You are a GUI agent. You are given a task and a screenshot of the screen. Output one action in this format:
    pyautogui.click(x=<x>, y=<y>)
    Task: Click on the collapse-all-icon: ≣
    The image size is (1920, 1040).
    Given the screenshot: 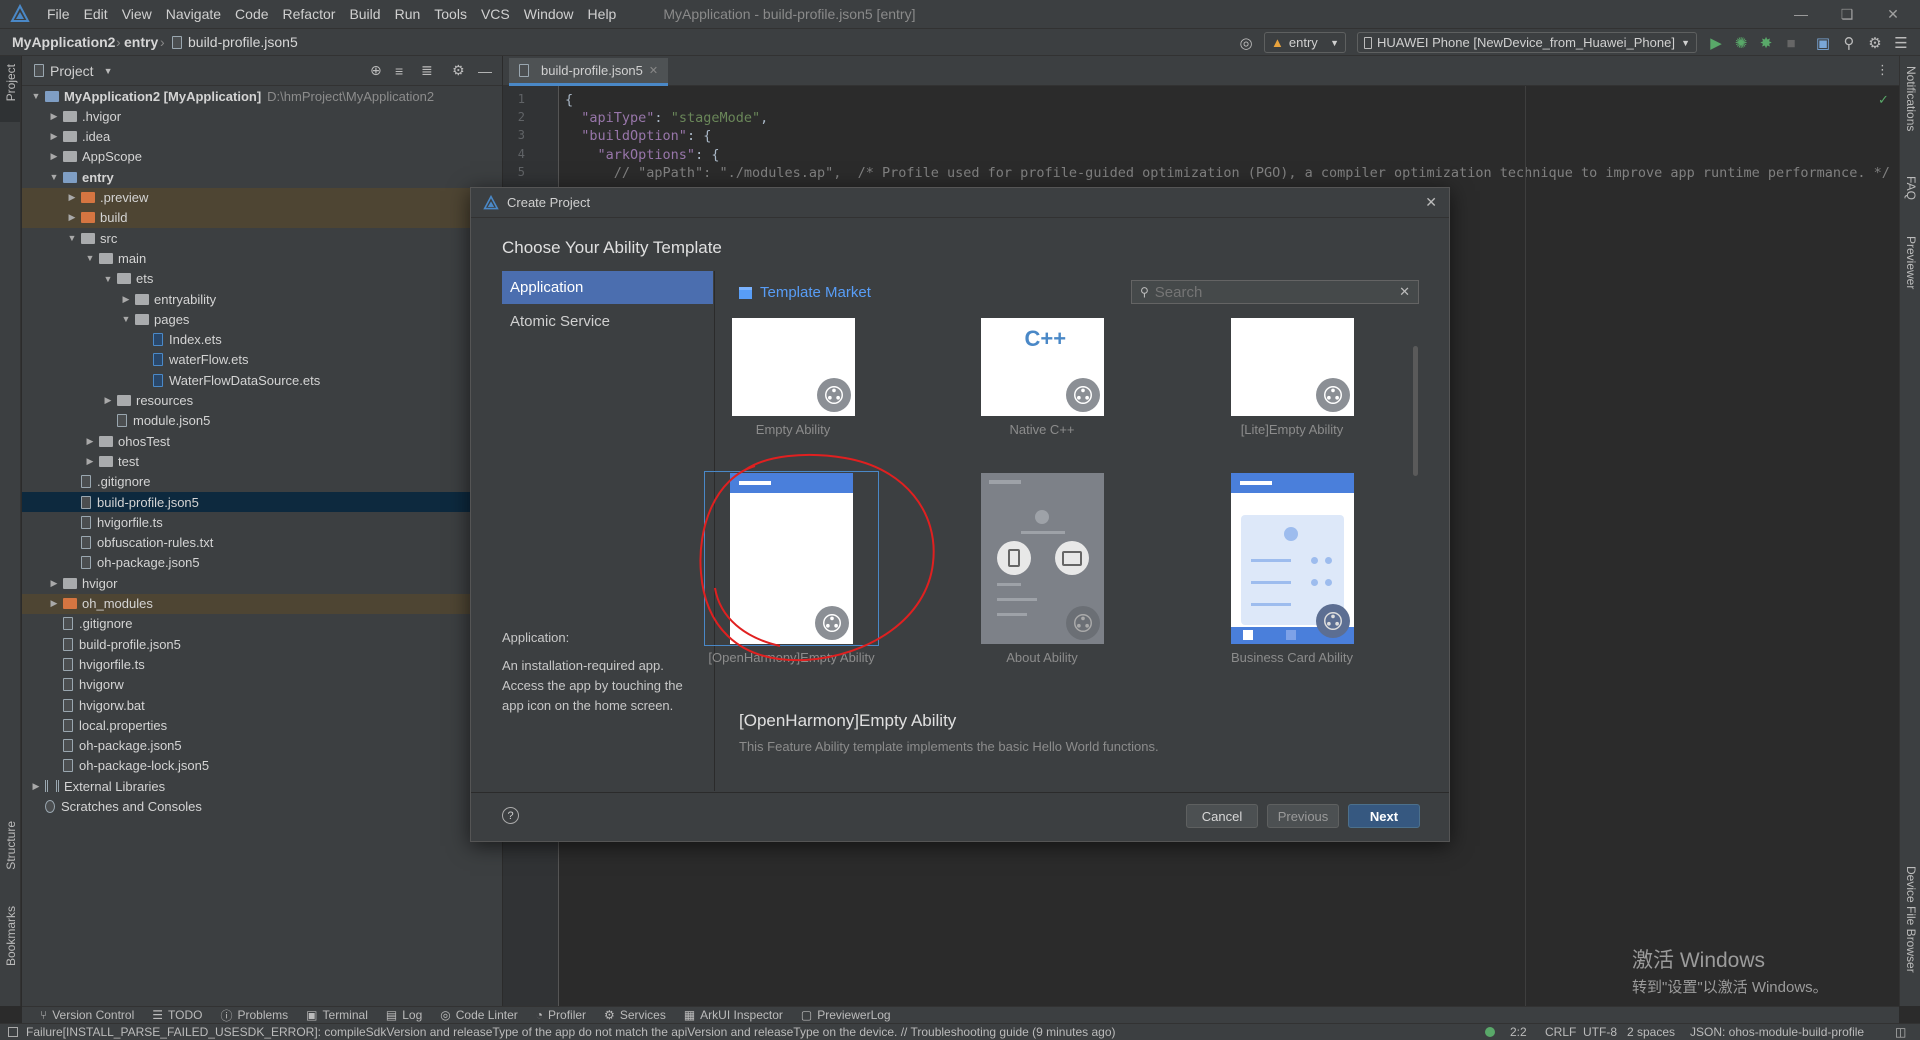 What is the action you would take?
    pyautogui.click(x=427, y=70)
    